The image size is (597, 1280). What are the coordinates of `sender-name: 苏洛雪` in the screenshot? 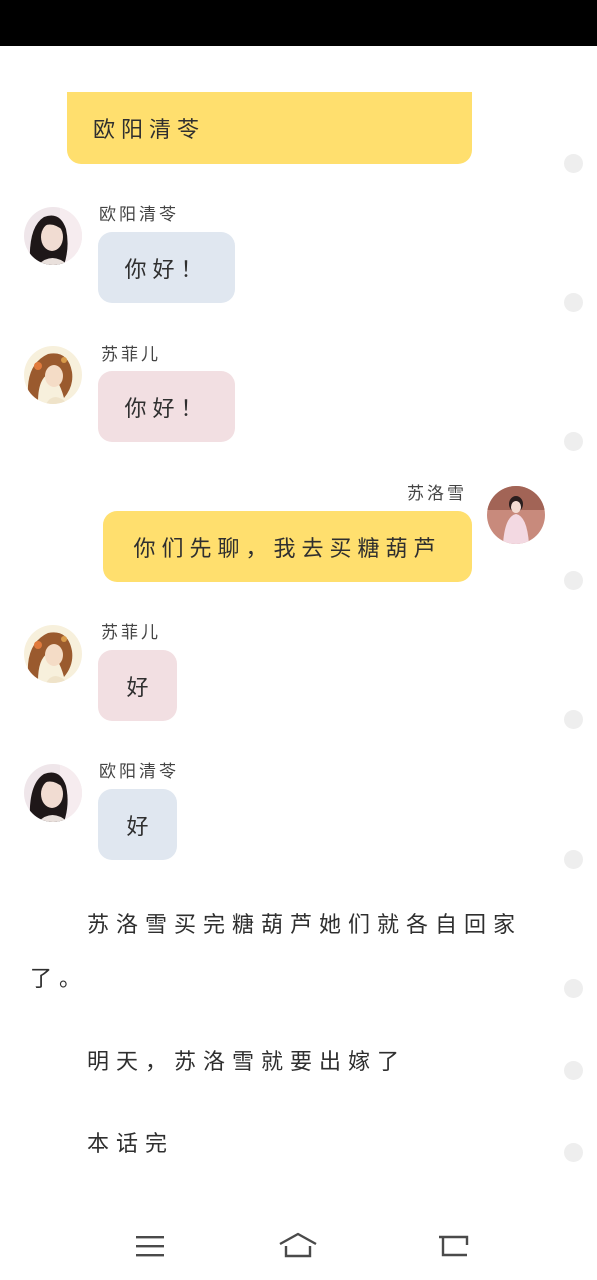 It's located at (437, 494).